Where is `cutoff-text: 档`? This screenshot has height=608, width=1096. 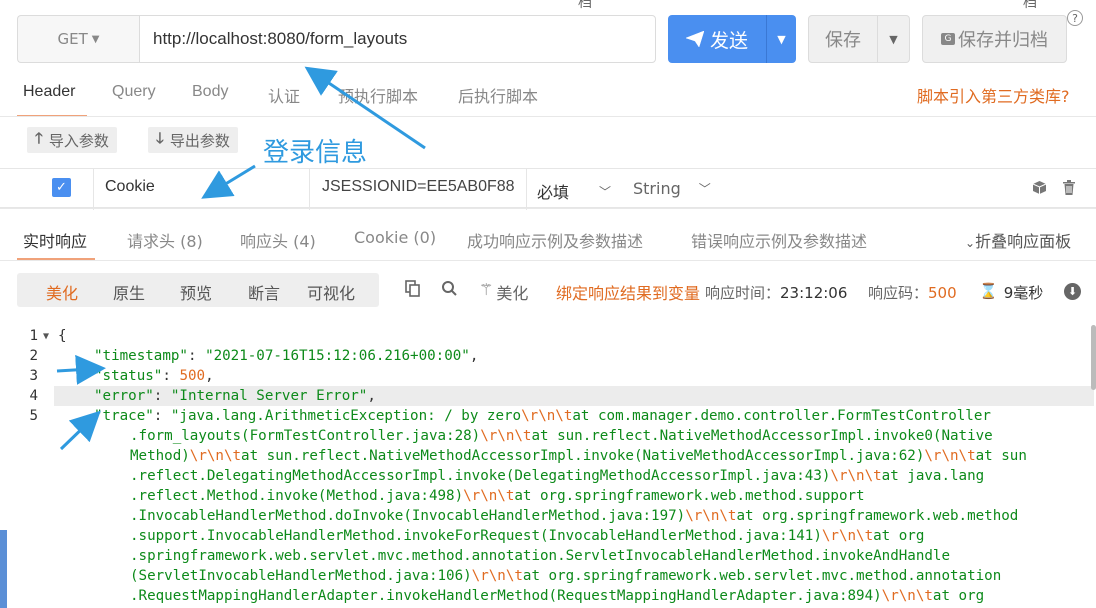
cutoff-text: 档 is located at coordinates (1030, 5).